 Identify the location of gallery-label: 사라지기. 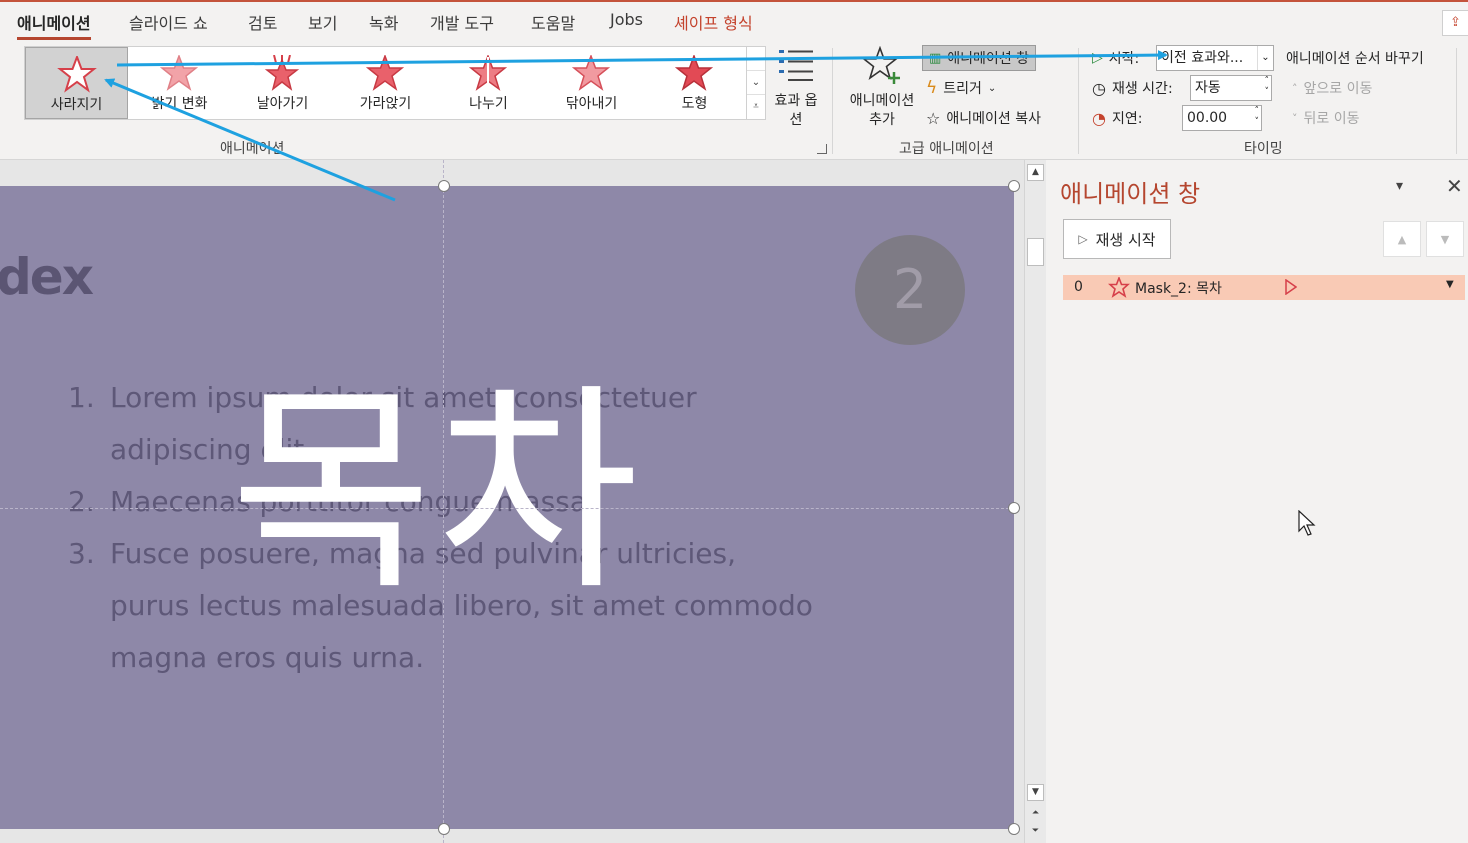
(76, 105).